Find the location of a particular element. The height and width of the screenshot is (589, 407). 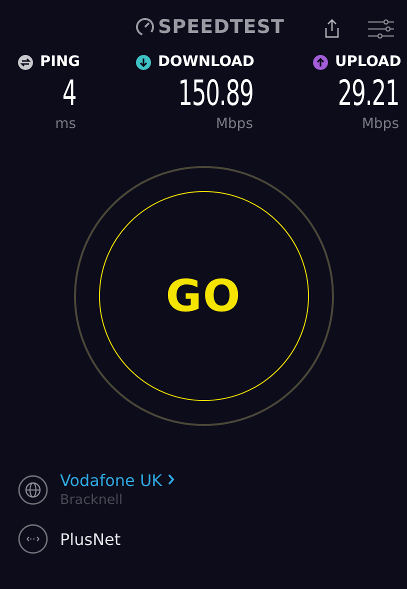

share-icon is located at coordinates (332, 28).